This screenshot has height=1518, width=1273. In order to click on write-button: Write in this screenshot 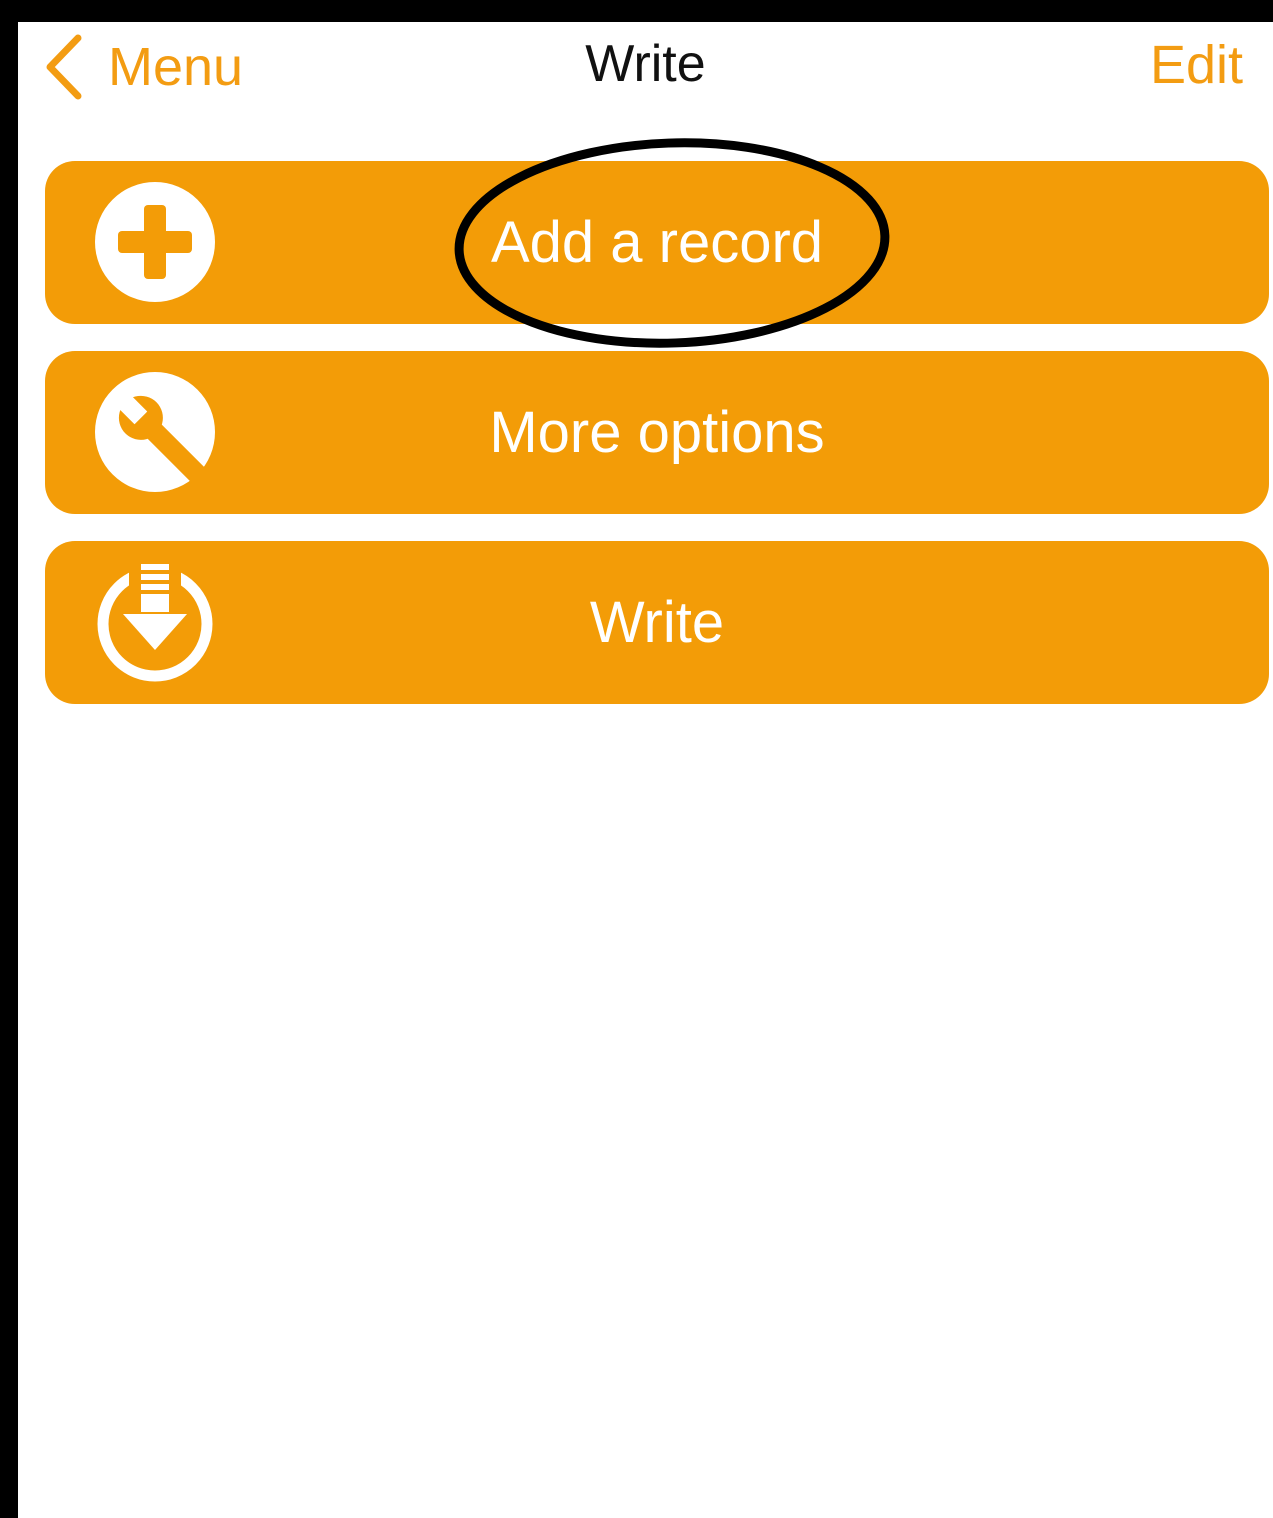, I will do `click(657, 622)`.